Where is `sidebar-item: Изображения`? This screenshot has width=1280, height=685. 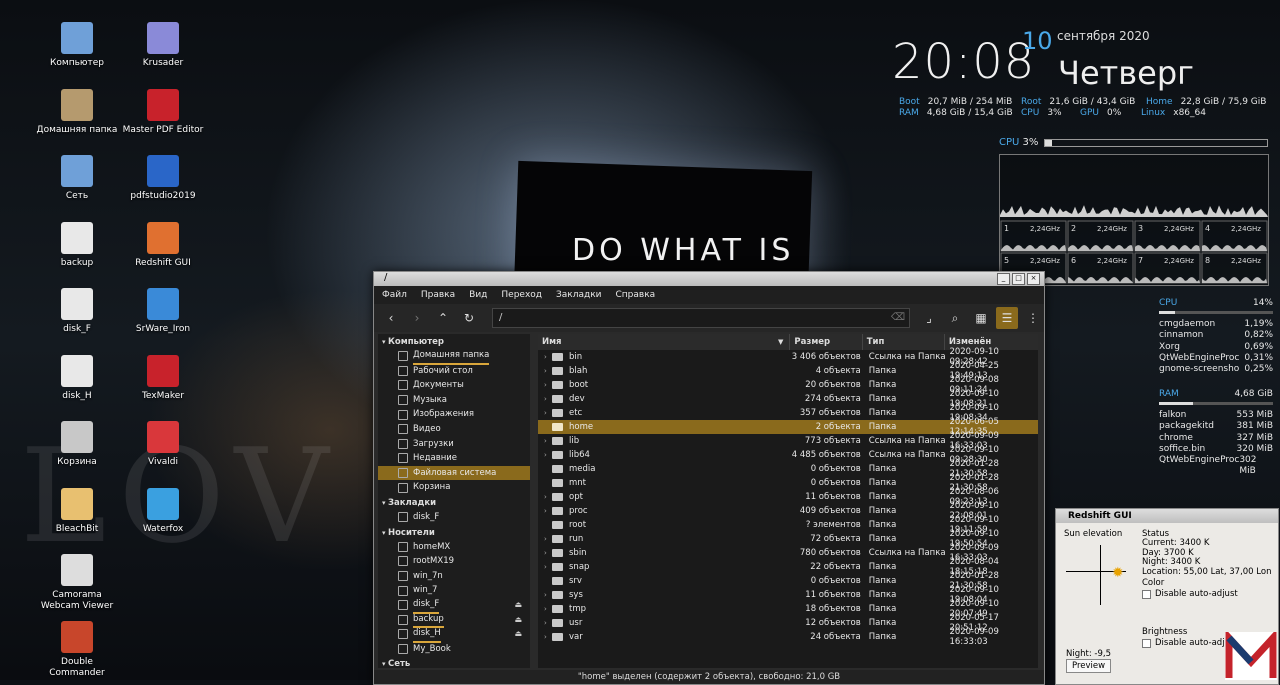
sidebar-item: Изображения is located at coordinates (454, 414).